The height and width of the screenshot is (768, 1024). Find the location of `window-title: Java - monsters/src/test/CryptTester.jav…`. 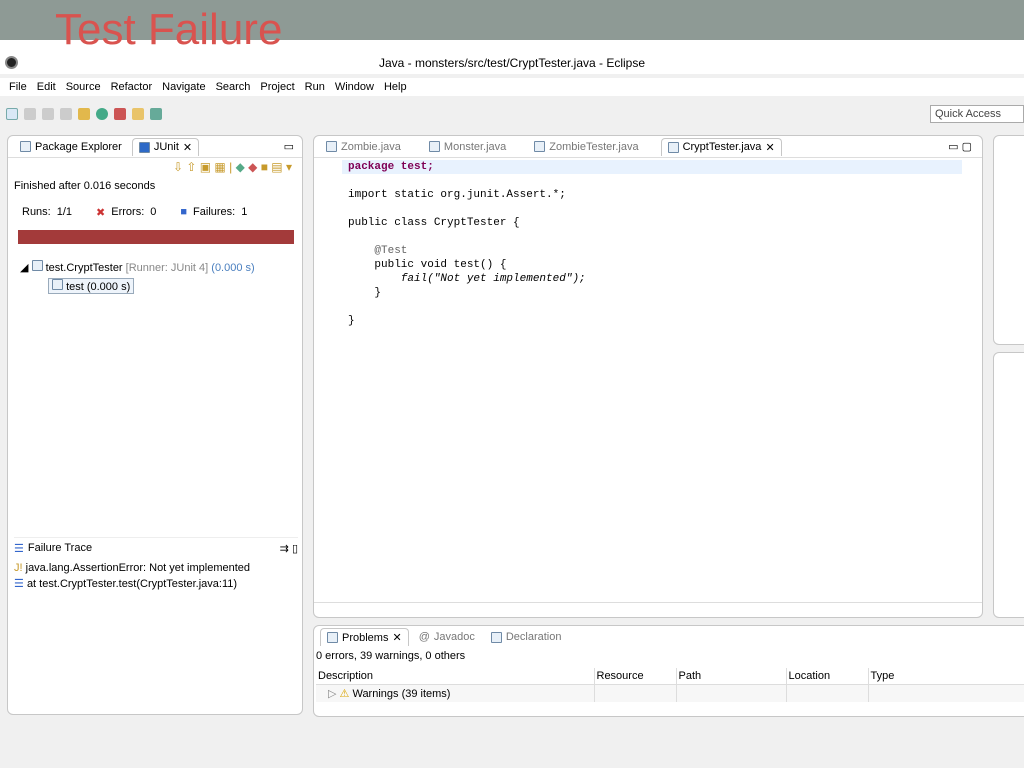

window-title: Java - monsters/src/test/CryptTester.jav… is located at coordinates (512, 63).